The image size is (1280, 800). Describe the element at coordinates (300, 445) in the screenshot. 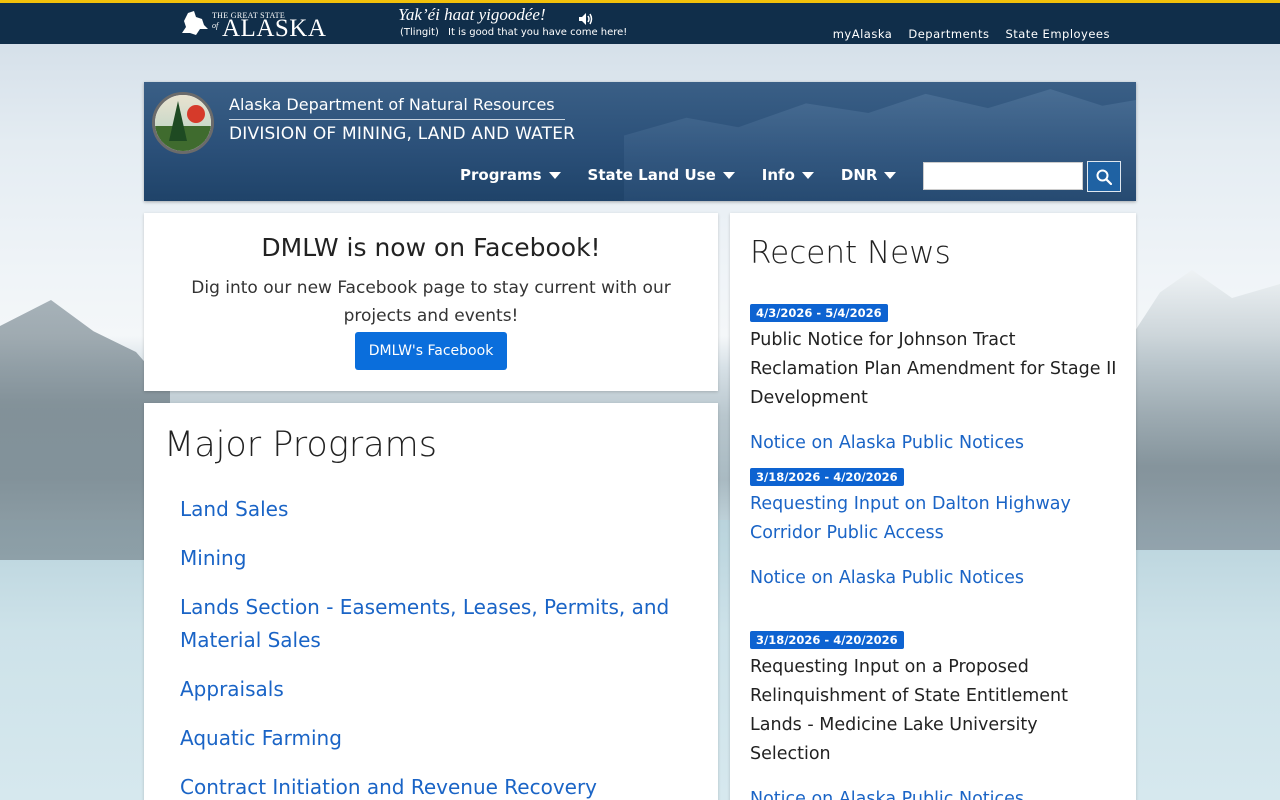

I see `major-programs-title: Major Programs` at that location.